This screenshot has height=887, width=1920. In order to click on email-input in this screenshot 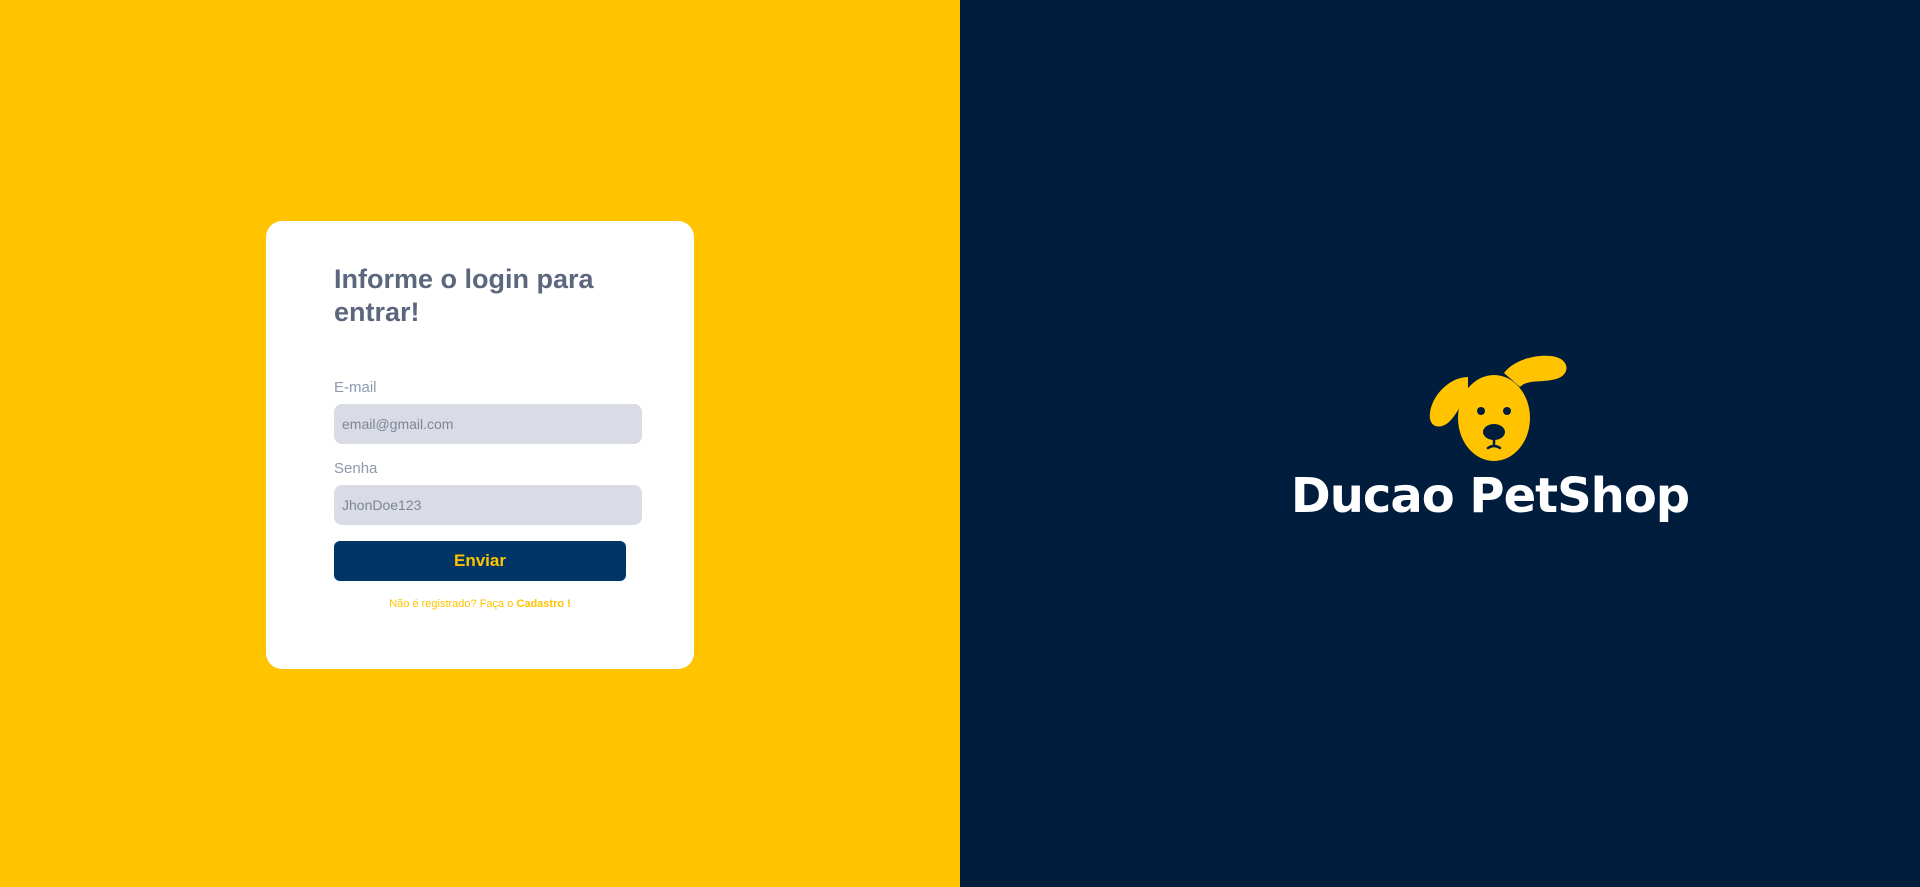, I will do `click(488, 424)`.